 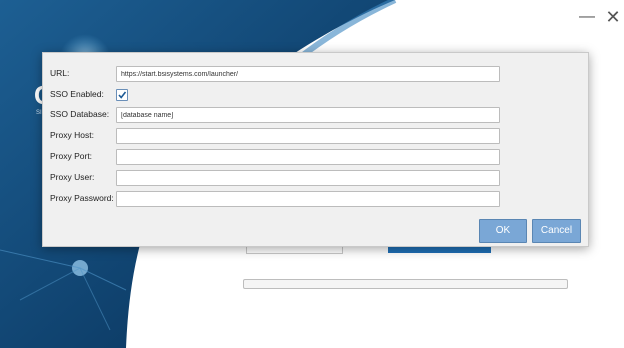 I want to click on progress-bar, so click(x=405, y=284).